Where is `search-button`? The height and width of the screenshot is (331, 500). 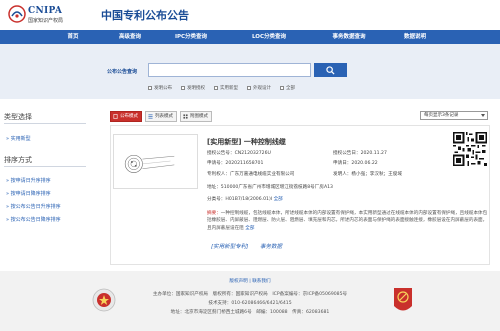 search-button is located at coordinates (330, 70).